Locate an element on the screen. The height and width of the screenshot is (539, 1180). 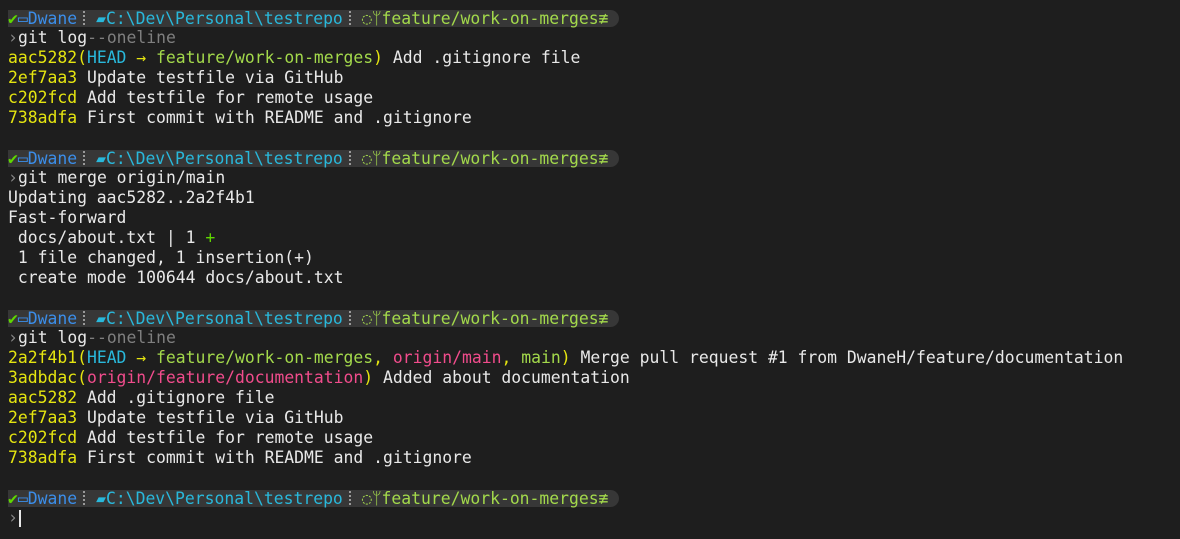
ref-branch: main is located at coordinates (541, 357).